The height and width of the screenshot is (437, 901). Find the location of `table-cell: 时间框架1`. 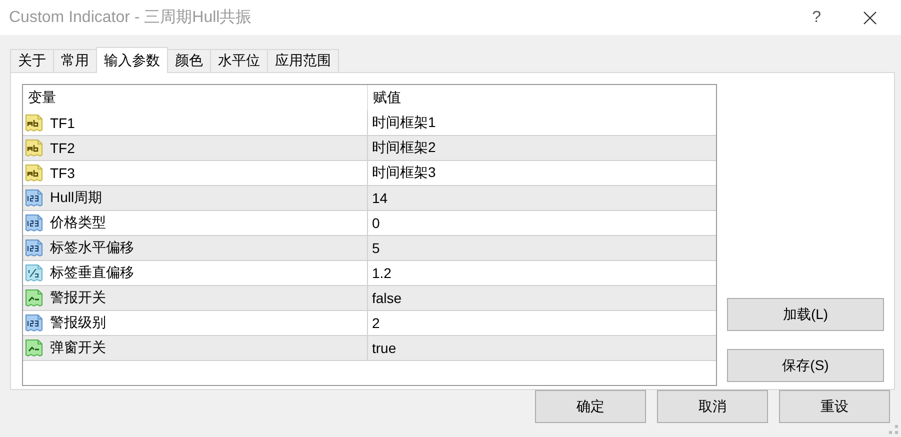

table-cell: 时间框架1 is located at coordinates (541, 123).